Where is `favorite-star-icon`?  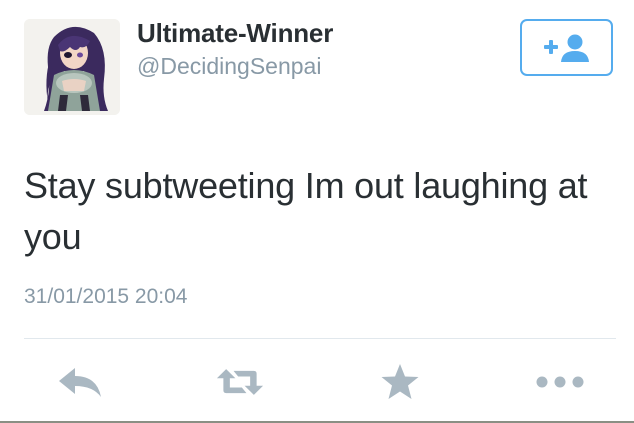 favorite-star-icon is located at coordinates (400, 381).